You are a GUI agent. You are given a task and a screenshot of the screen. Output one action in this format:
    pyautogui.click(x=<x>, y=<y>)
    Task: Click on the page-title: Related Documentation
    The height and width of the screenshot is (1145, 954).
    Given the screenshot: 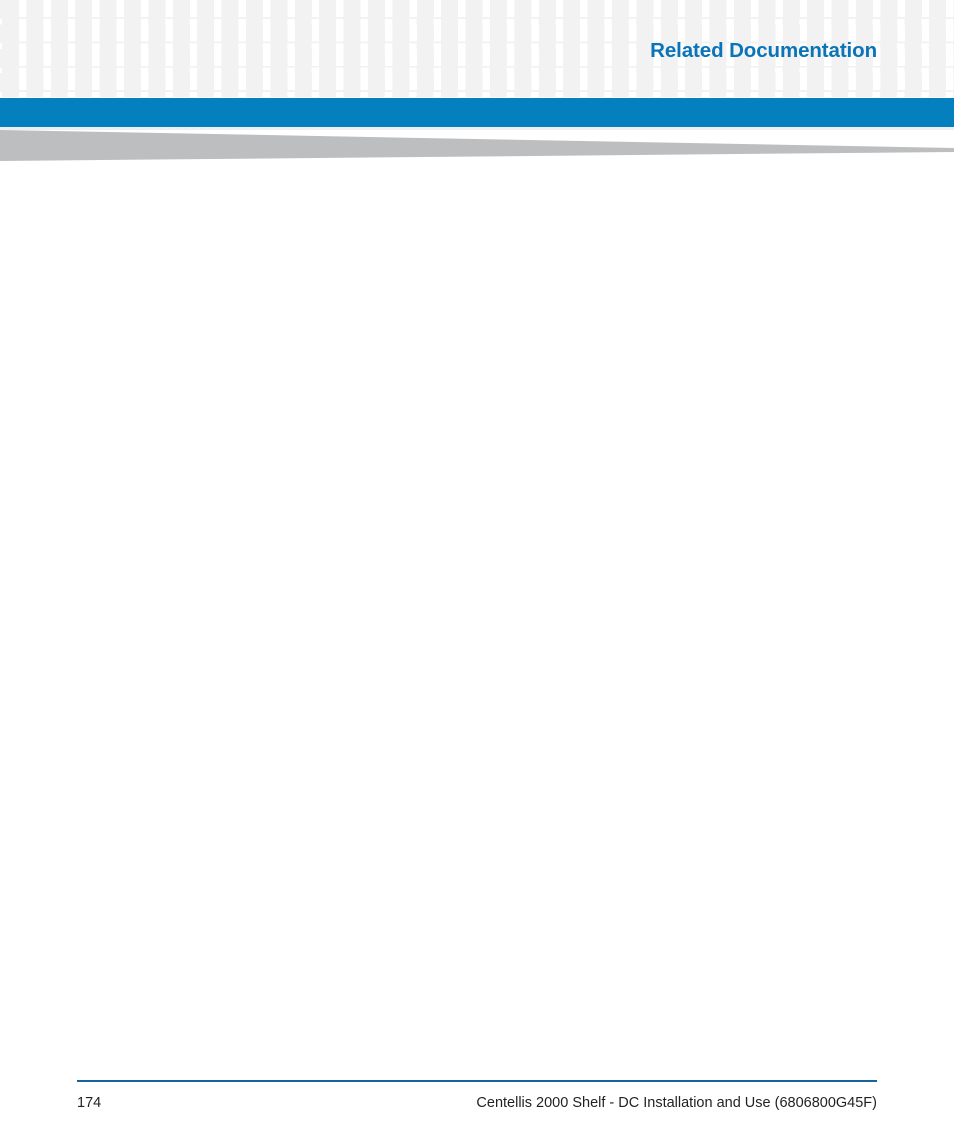 What is the action you would take?
    pyautogui.click(x=763, y=50)
    